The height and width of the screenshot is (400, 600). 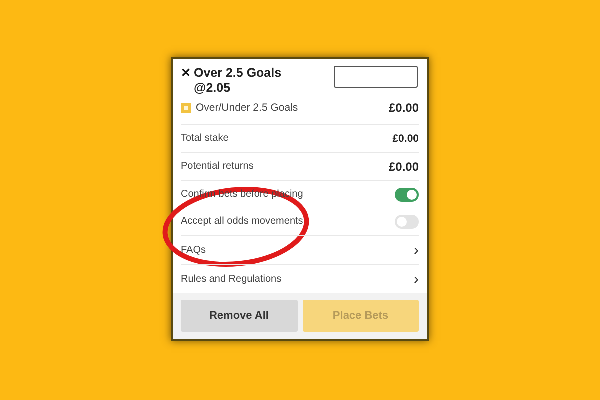 What do you see at coordinates (213, 88) in the screenshot?
I see `odds-text: @2.05` at bounding box center [213, 88].